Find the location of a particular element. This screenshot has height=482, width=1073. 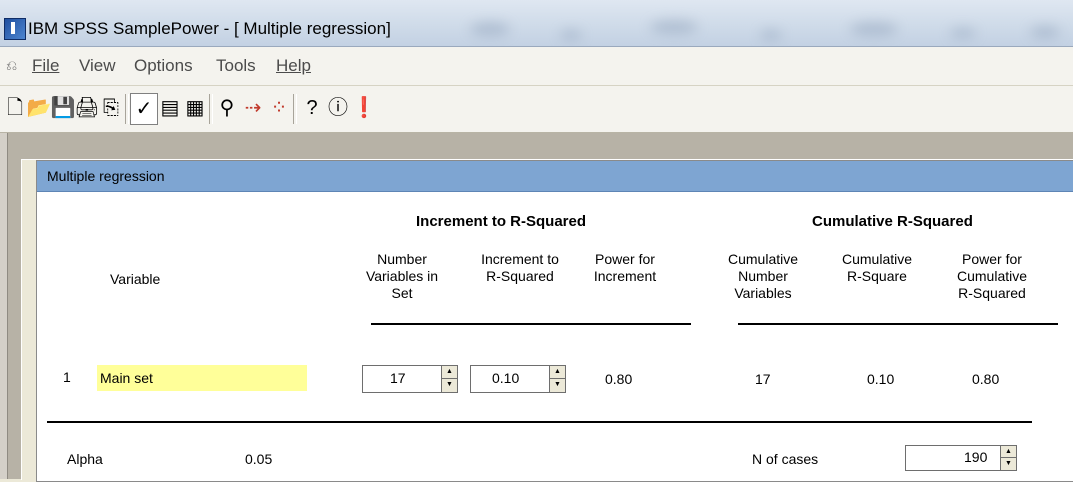

col-power-increment: Power for Increment is located at coordinates (625, 267).